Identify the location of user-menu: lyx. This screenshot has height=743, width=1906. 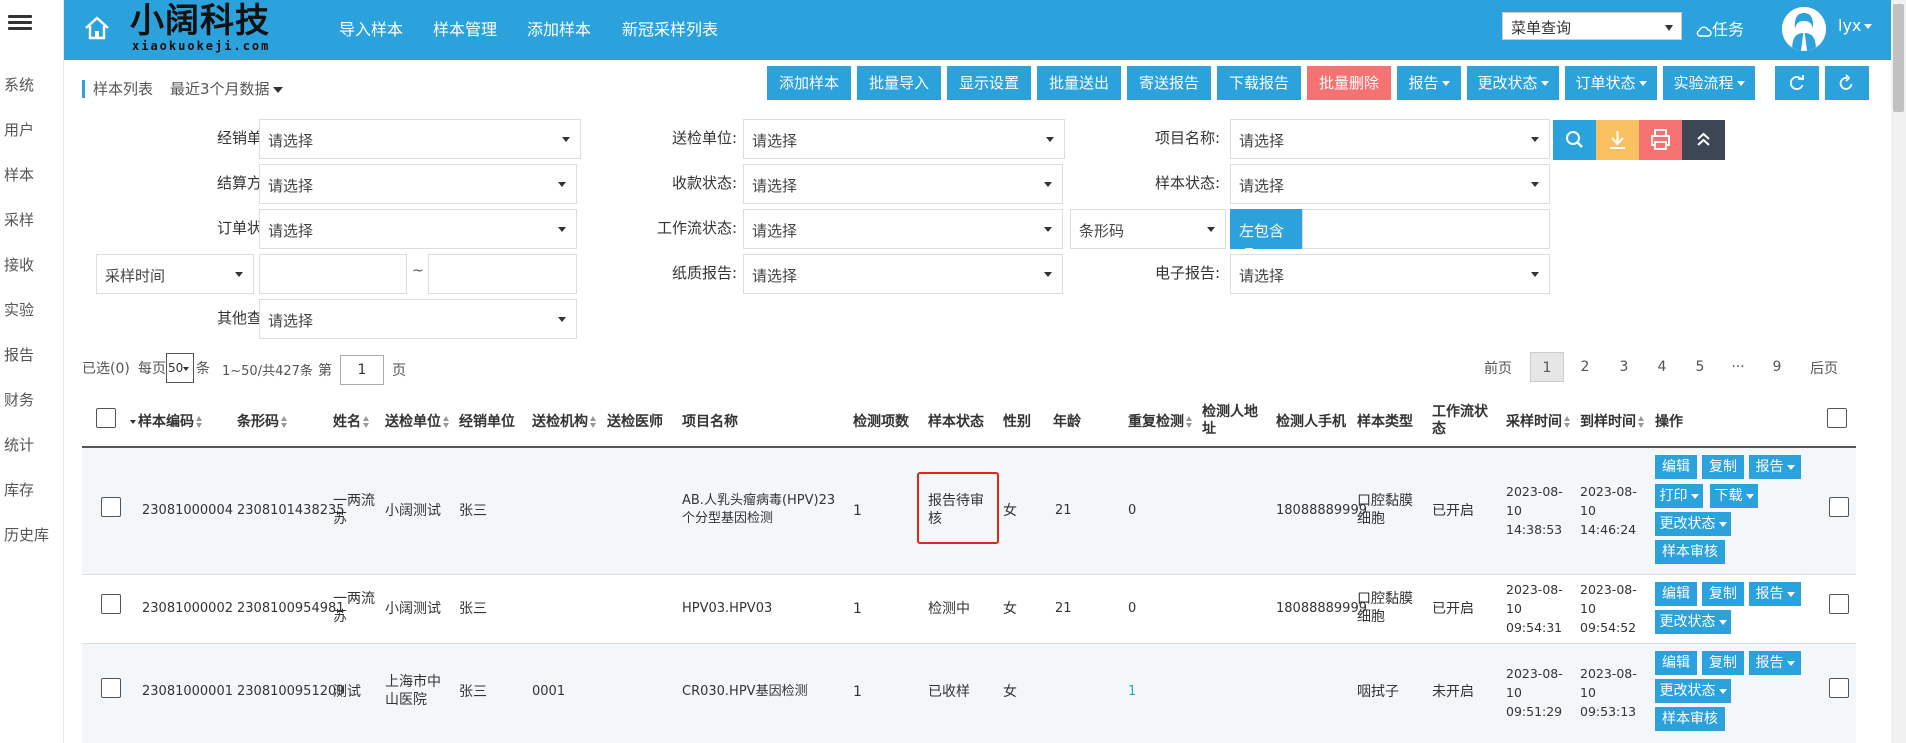
(1855, 25).